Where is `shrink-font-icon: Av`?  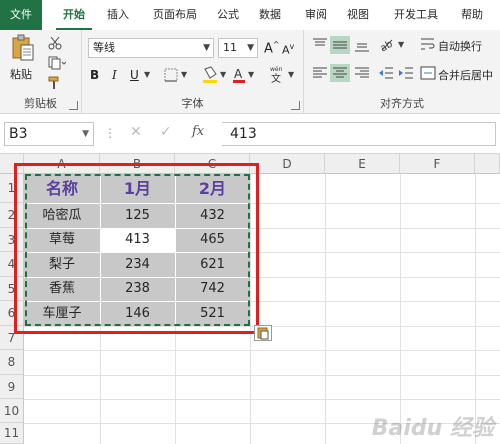
shrink-font-icon: Av is located at coordinates (288, 49).